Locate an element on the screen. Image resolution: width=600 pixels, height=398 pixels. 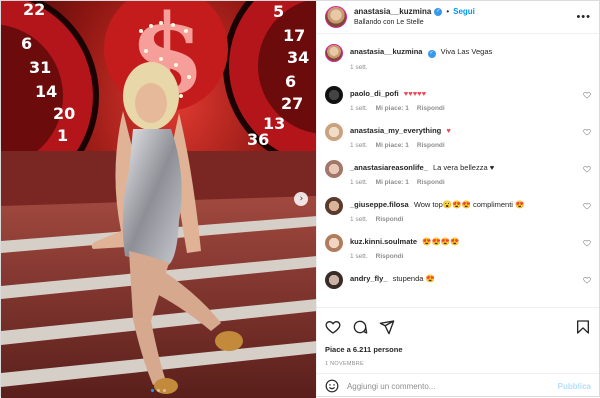
caption-avatar is located at coordinates (333, 53).